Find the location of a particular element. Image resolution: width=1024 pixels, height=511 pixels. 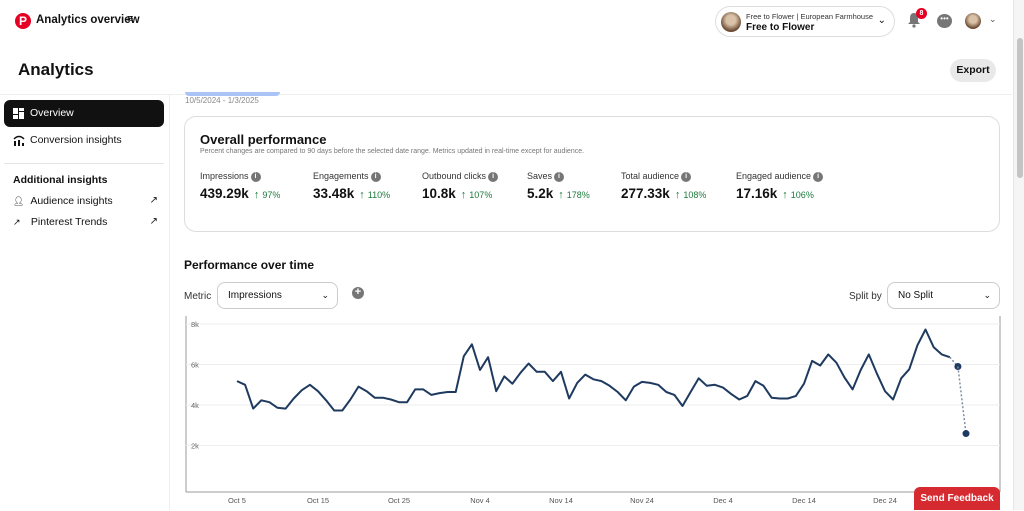

split-by-select: No Split ⌄ is located at coordinates (943, 295).